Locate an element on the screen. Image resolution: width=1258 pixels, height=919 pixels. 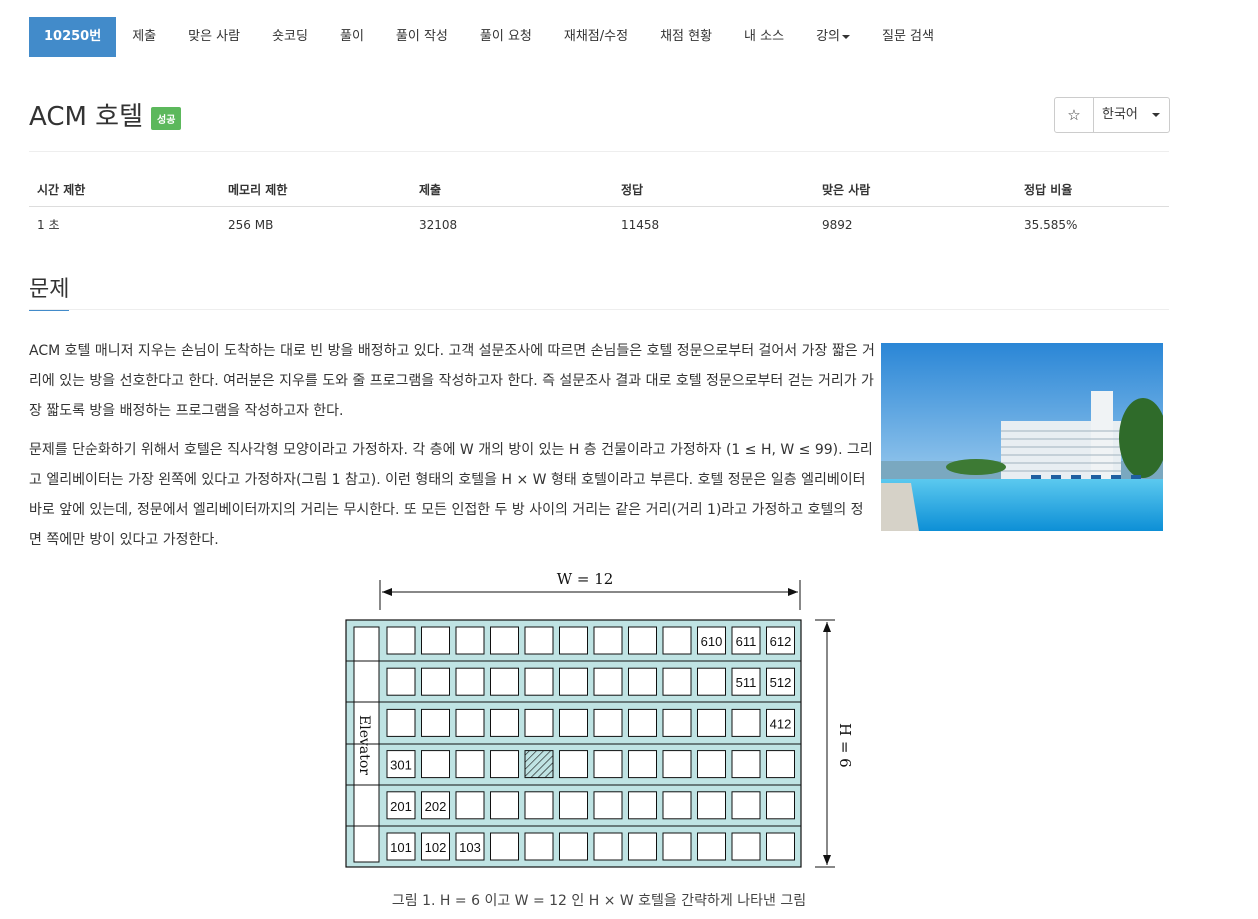
star-icon: ☆ is located at coordinates (1074, 115).